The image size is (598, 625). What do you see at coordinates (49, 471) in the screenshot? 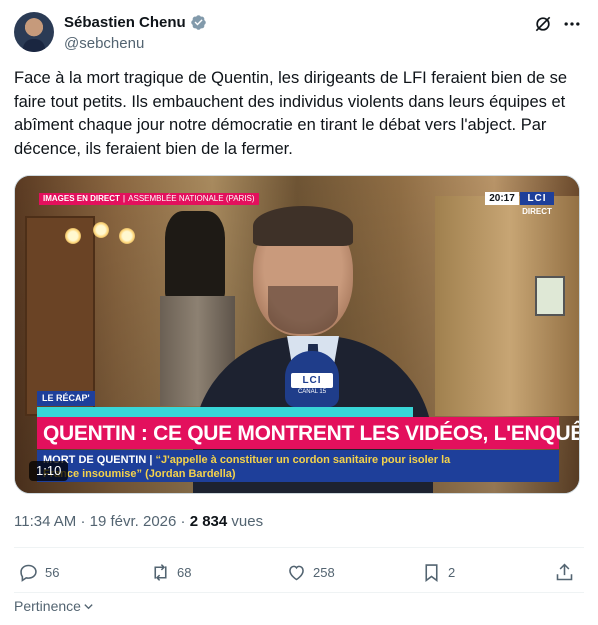
I see `video-duration: 1:10` at bounding box center [49, 471].